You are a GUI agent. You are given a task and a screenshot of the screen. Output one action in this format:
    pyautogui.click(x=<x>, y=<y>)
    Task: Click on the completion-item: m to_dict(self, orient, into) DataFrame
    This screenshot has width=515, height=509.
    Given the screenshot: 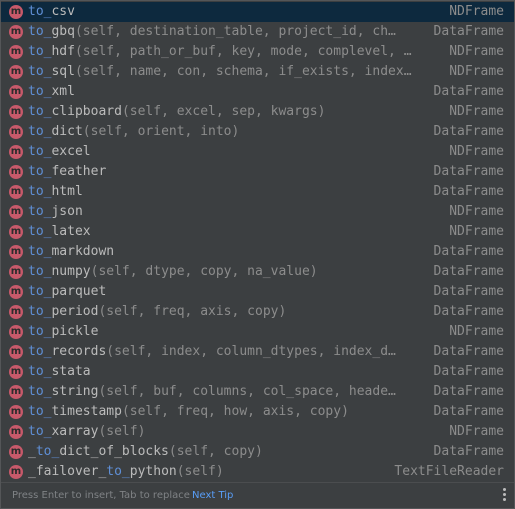 What is the action you would take?
    pyautogui.click(x=257, y=132)
    